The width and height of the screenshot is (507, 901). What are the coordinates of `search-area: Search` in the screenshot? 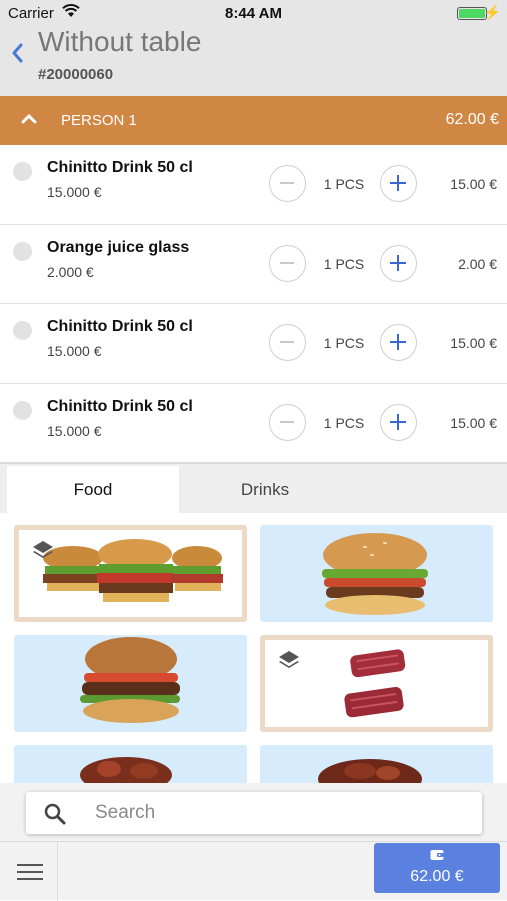 It's located at (253, 812).